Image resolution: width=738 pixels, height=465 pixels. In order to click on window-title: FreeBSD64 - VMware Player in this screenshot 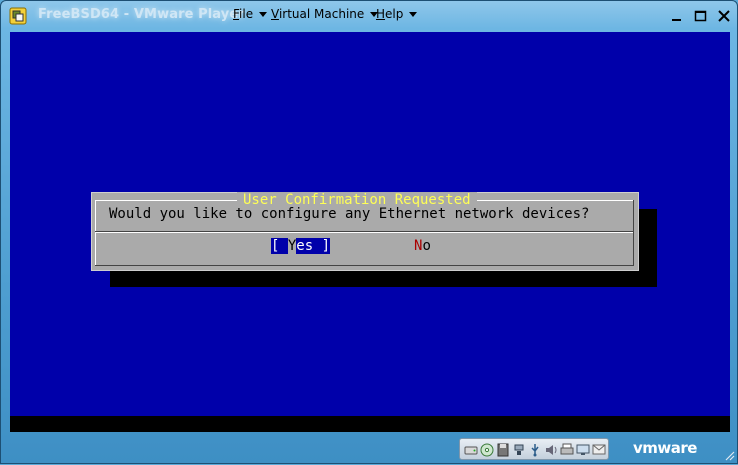, I will do `click(141, 14)`.